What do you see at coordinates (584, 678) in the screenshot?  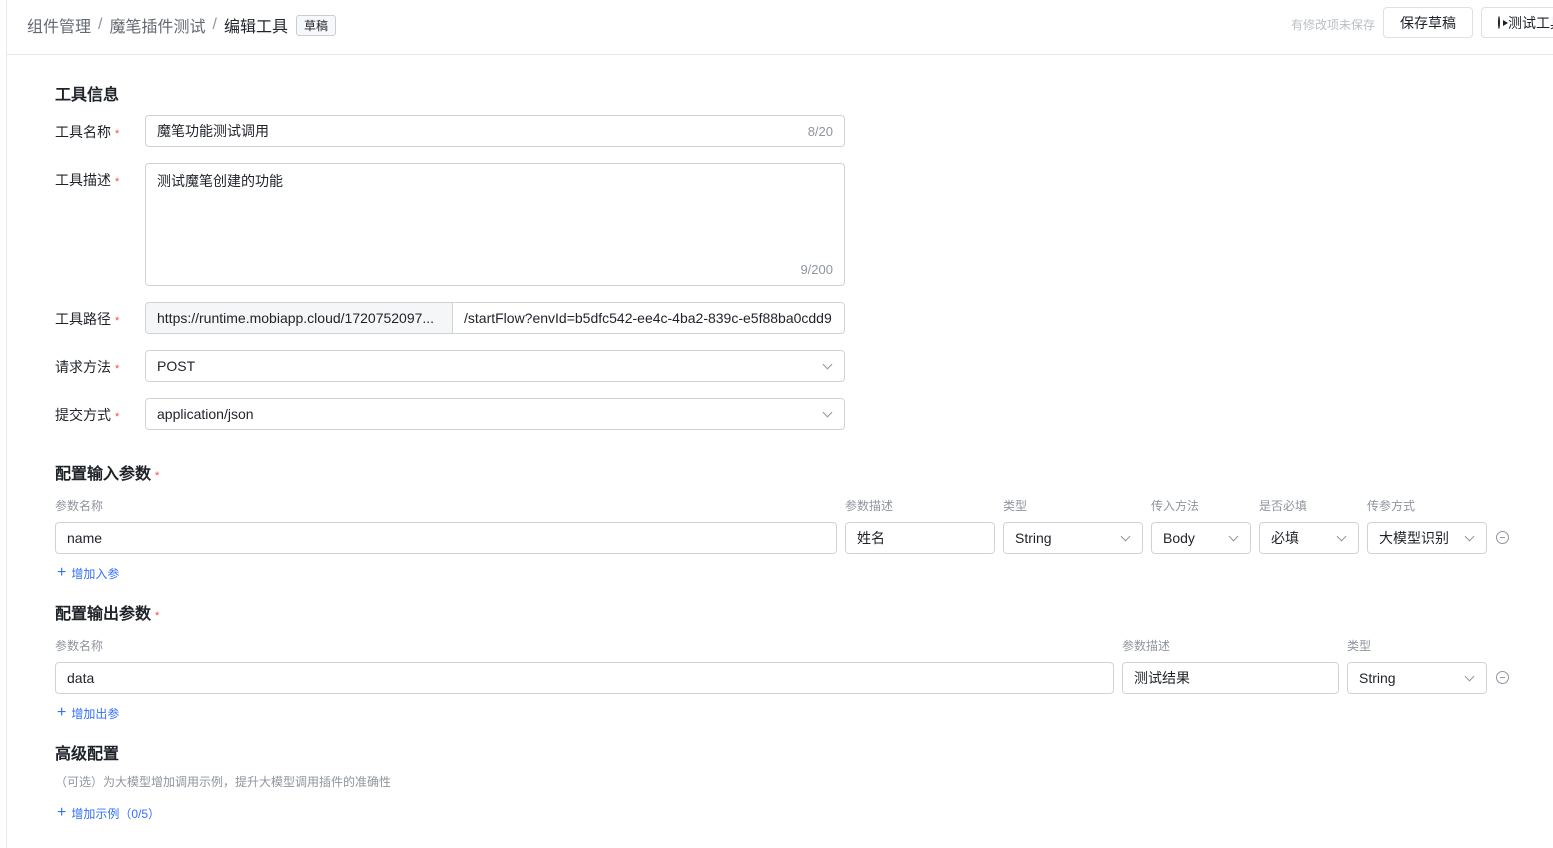 I see `output-name-input: data` at bounding box center [584, 678].